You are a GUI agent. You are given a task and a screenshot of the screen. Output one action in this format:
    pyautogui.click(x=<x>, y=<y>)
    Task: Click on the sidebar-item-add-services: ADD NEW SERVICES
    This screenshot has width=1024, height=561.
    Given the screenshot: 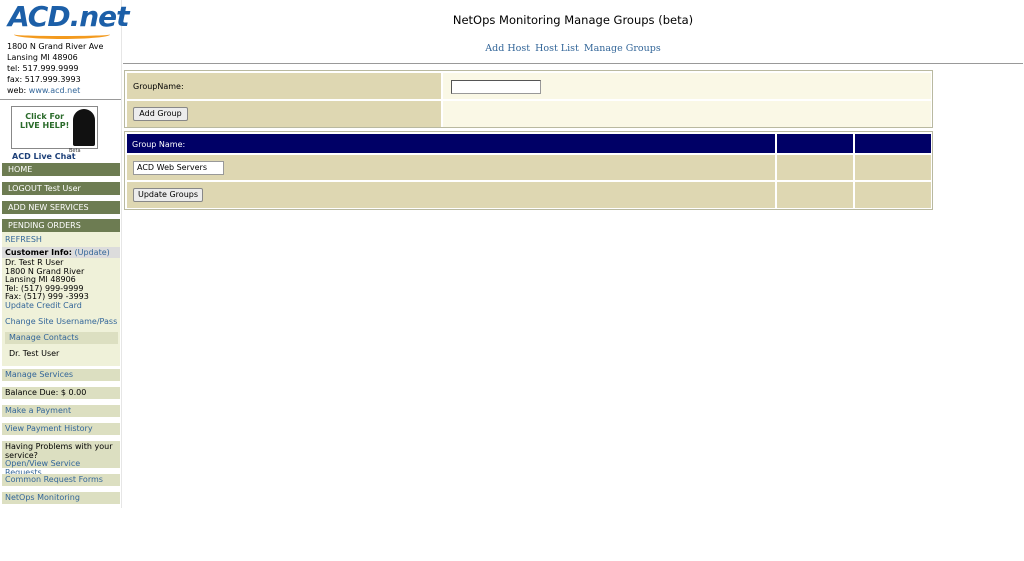 What is the action you would take?
    pyautogui.click(x=61, y=207)
    